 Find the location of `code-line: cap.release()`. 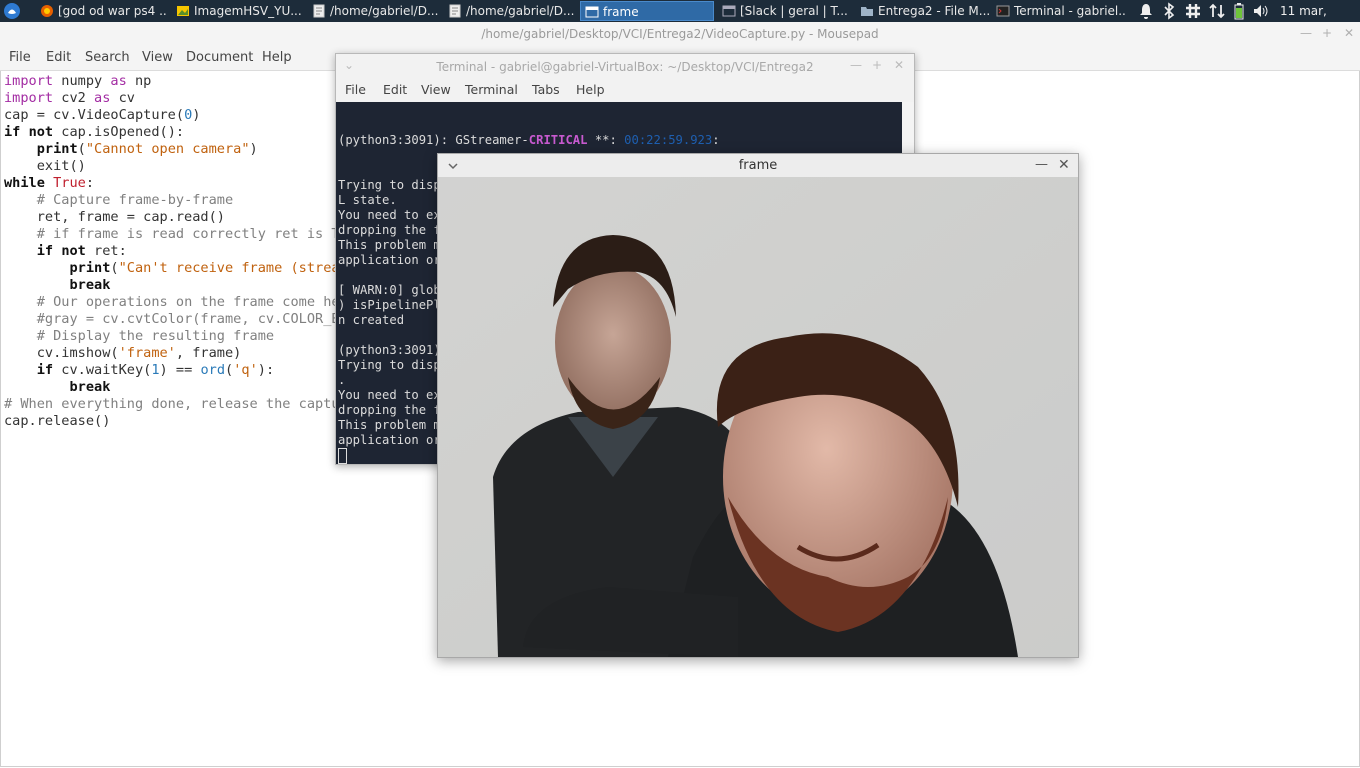

code-line: cap.release() is located at coordinates (176, 421).